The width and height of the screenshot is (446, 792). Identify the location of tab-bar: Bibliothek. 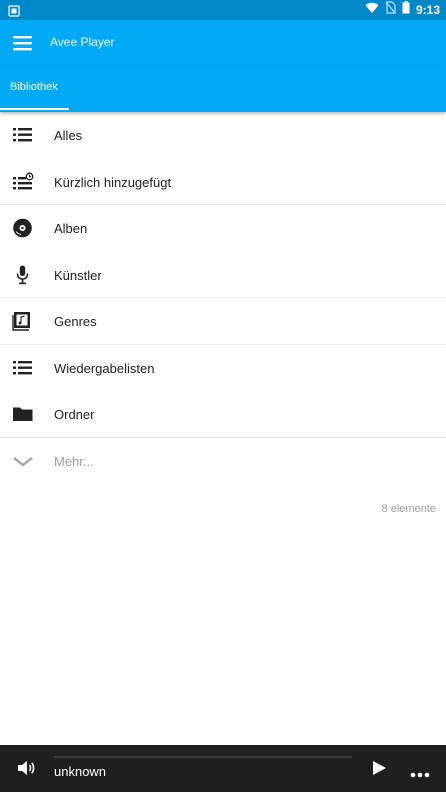
(223, 89).